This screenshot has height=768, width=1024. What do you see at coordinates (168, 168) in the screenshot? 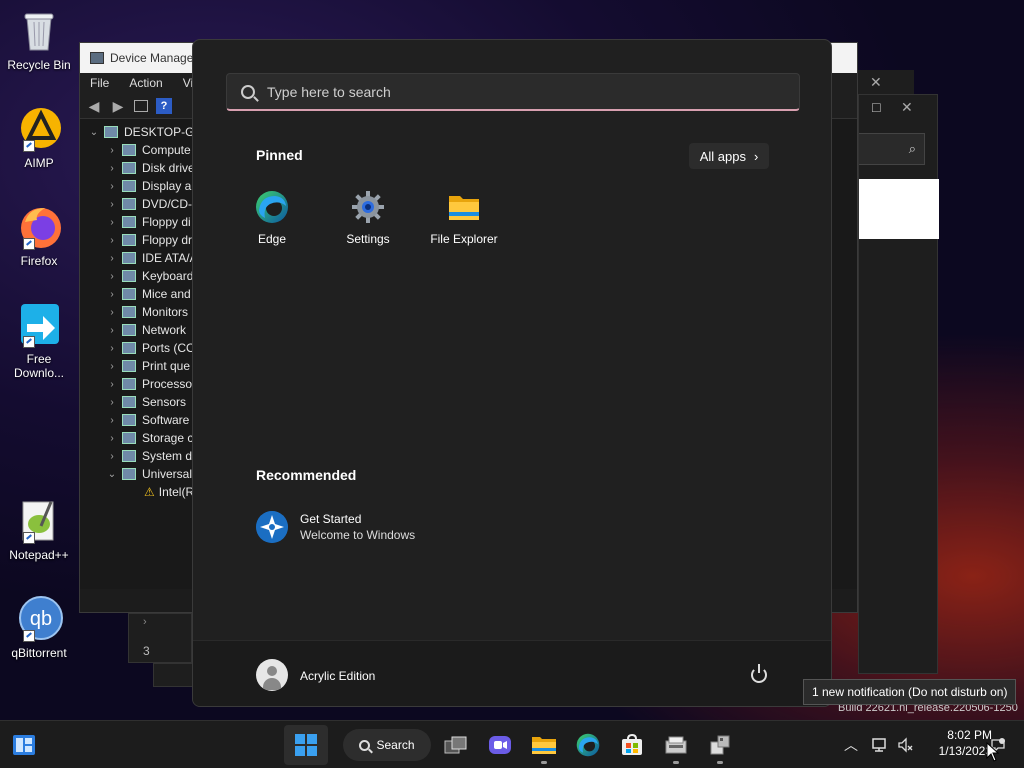
I see `tree-item-label: Disk drive` at bounding box center [168, 168].